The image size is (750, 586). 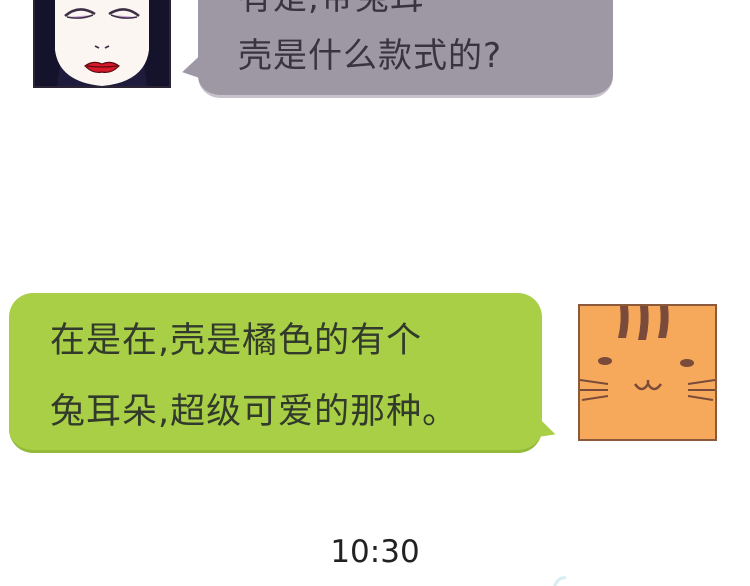 What do you see at coordinates (370, 56) in the screenshot?
I see `incoming-message-line-2: 壳是什么款式的?` at bounding box center [370, 56].